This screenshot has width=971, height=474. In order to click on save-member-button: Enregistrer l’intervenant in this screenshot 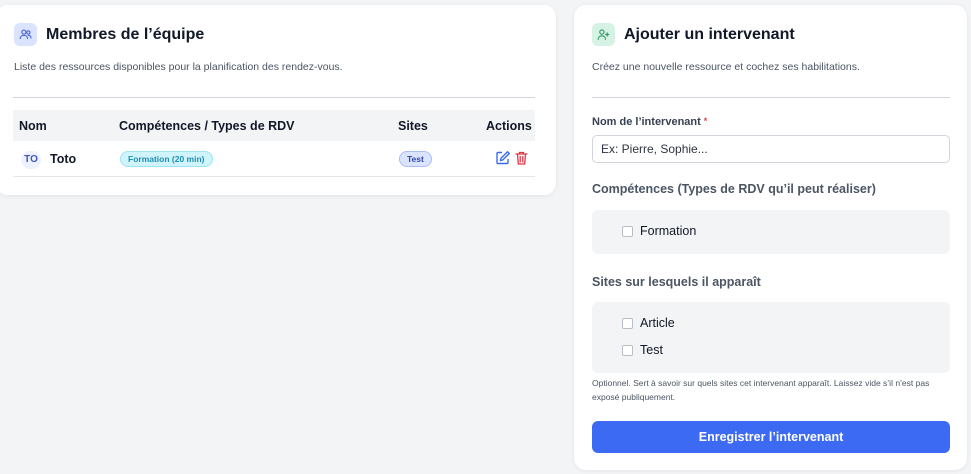, I will do `click(771, 437)`.